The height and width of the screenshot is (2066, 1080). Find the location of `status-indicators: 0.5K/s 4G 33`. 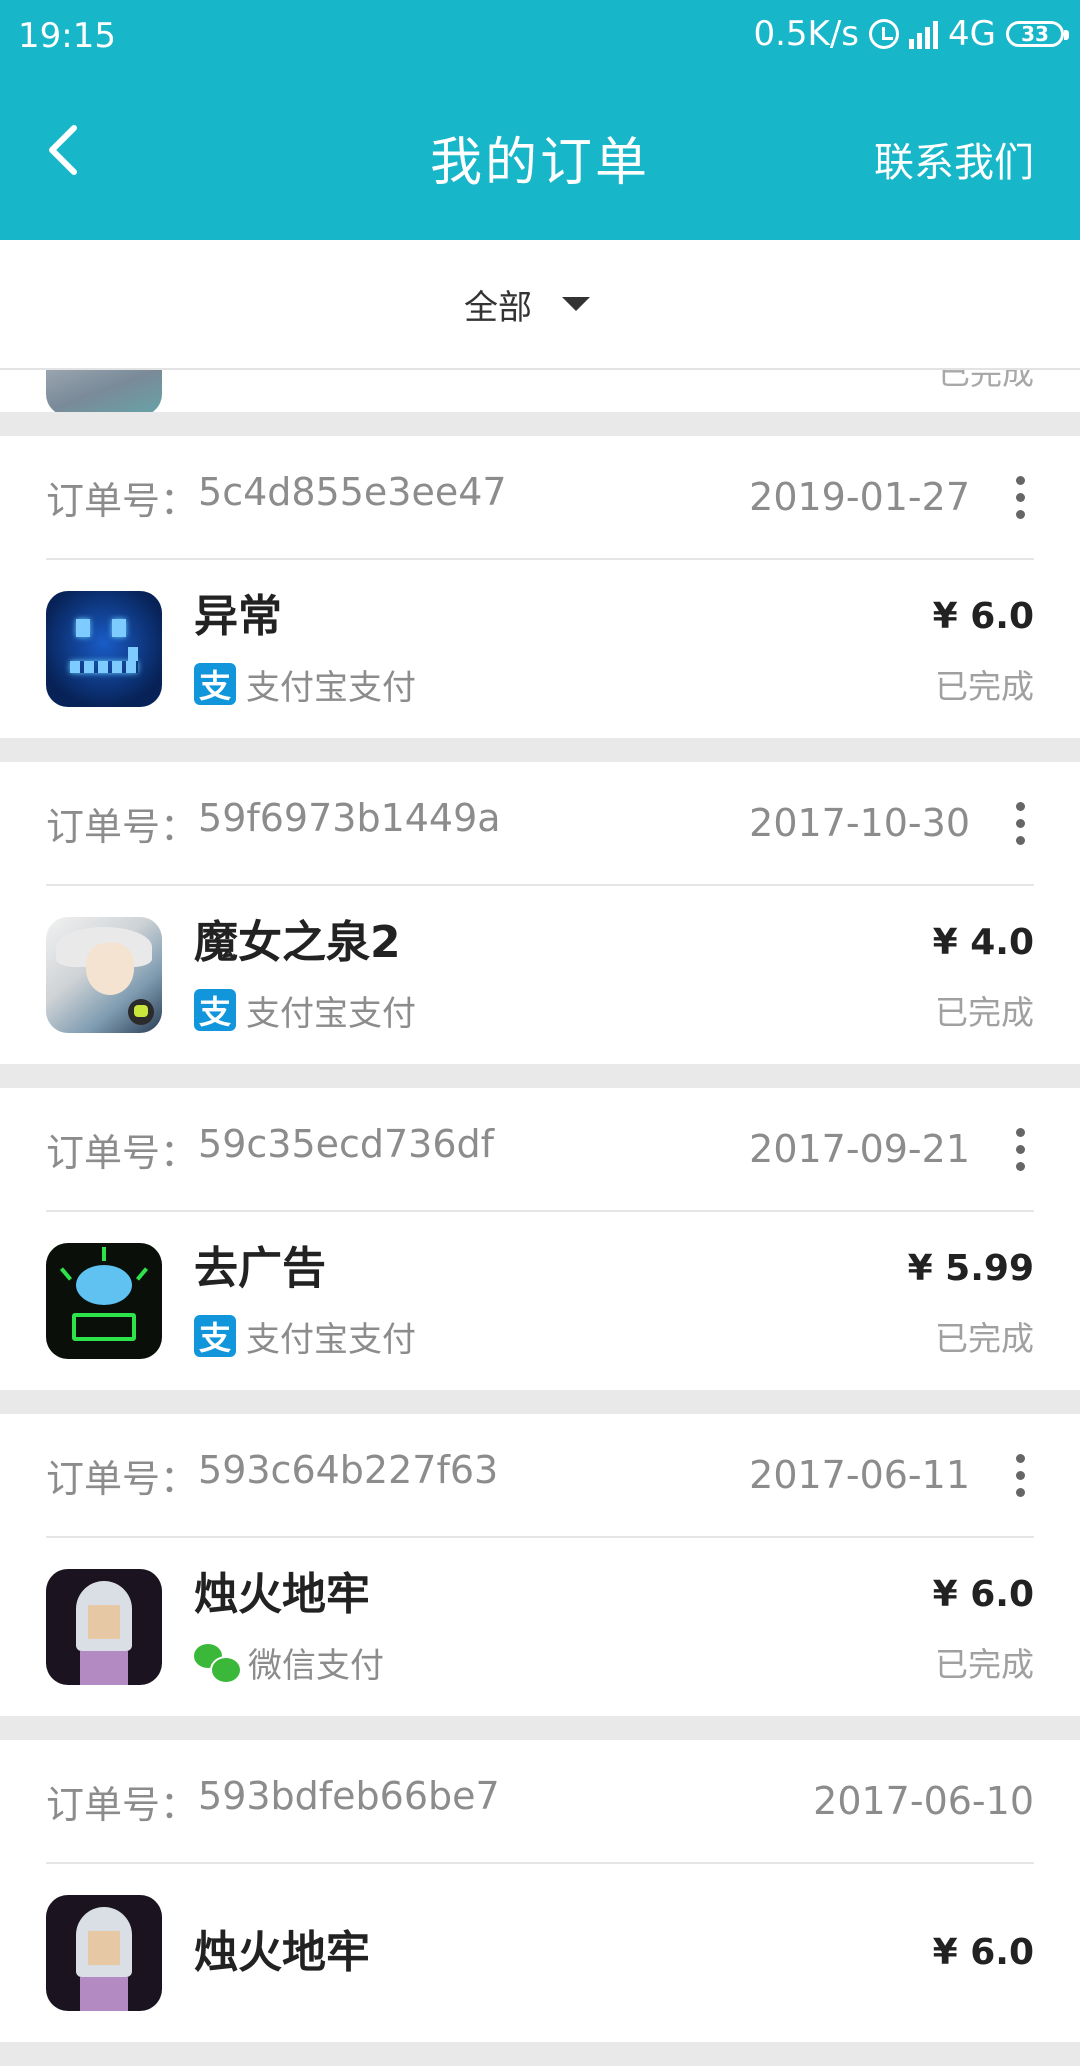

status-indicators: 0.5K/s 4G 33 is located at coordinates (911, 34).